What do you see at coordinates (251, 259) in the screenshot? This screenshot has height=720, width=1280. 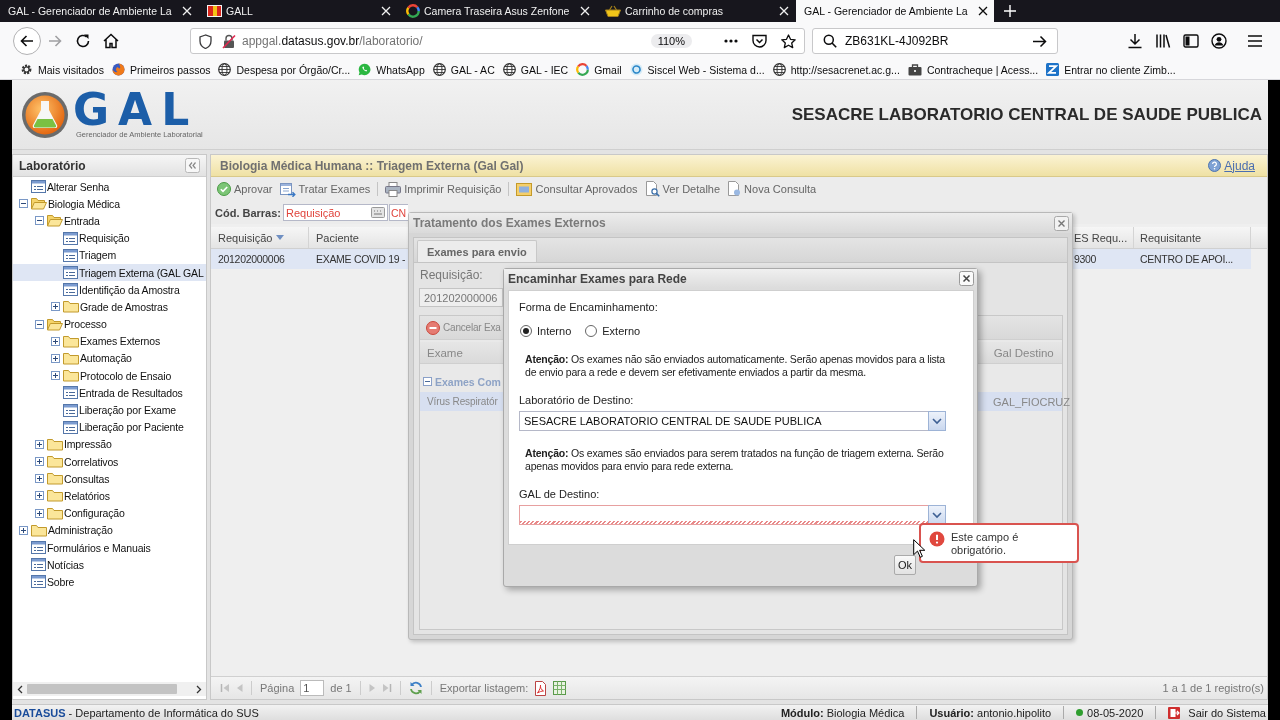 I see `table-cell: 201202000006` at bounding box center [251, 259].